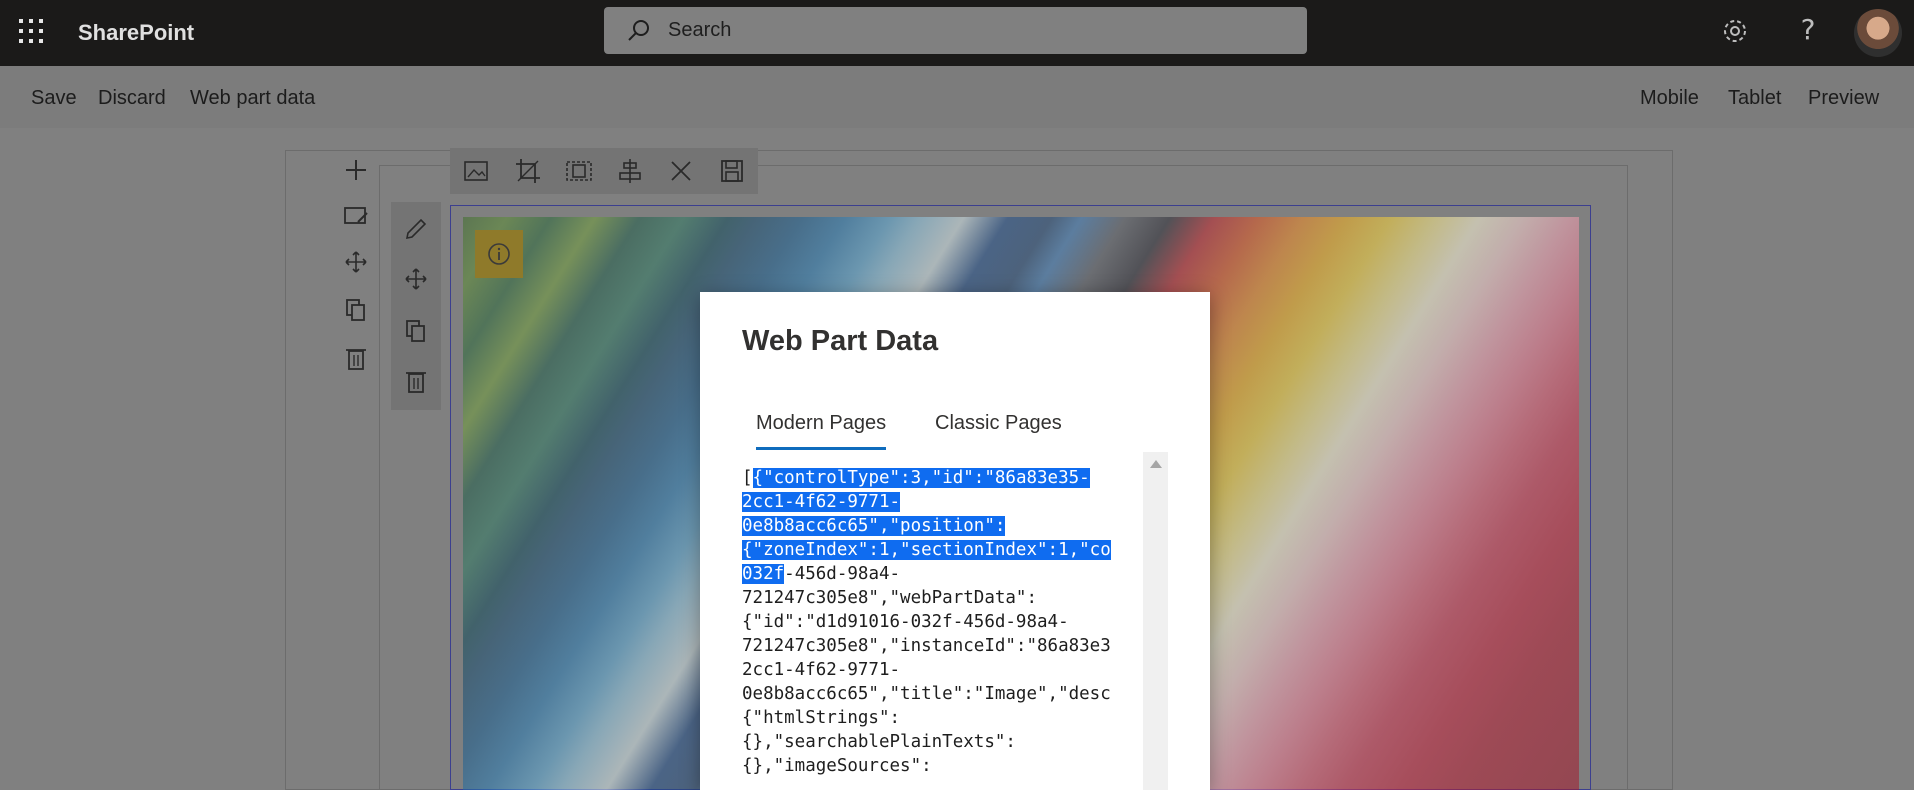 This screenshot has height=790, width=1914. What do you see at coordinates (416, 229) in the screenshot?
I see `edit-pencil-icon` at bounding box center [416, 229].